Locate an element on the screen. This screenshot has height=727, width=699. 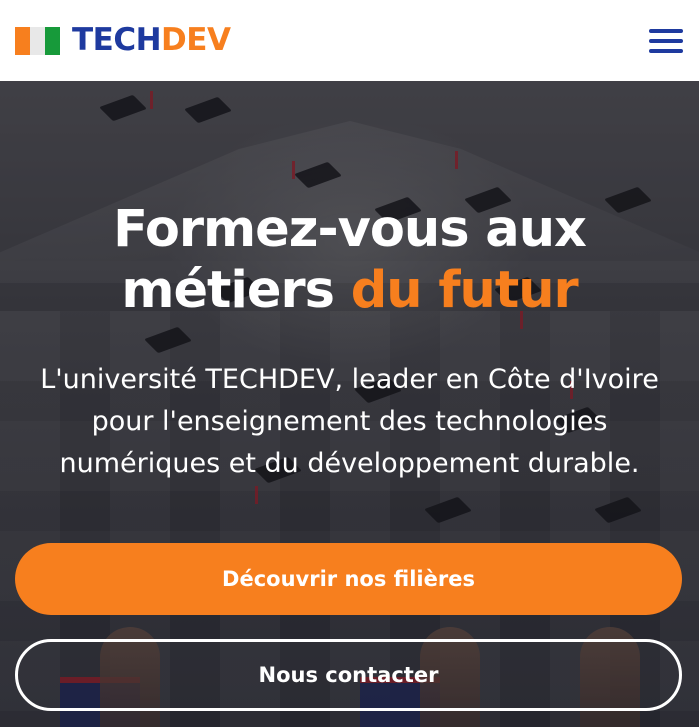
hero-title-line1: Formez-vous aux is located at coordinates (350, 229).